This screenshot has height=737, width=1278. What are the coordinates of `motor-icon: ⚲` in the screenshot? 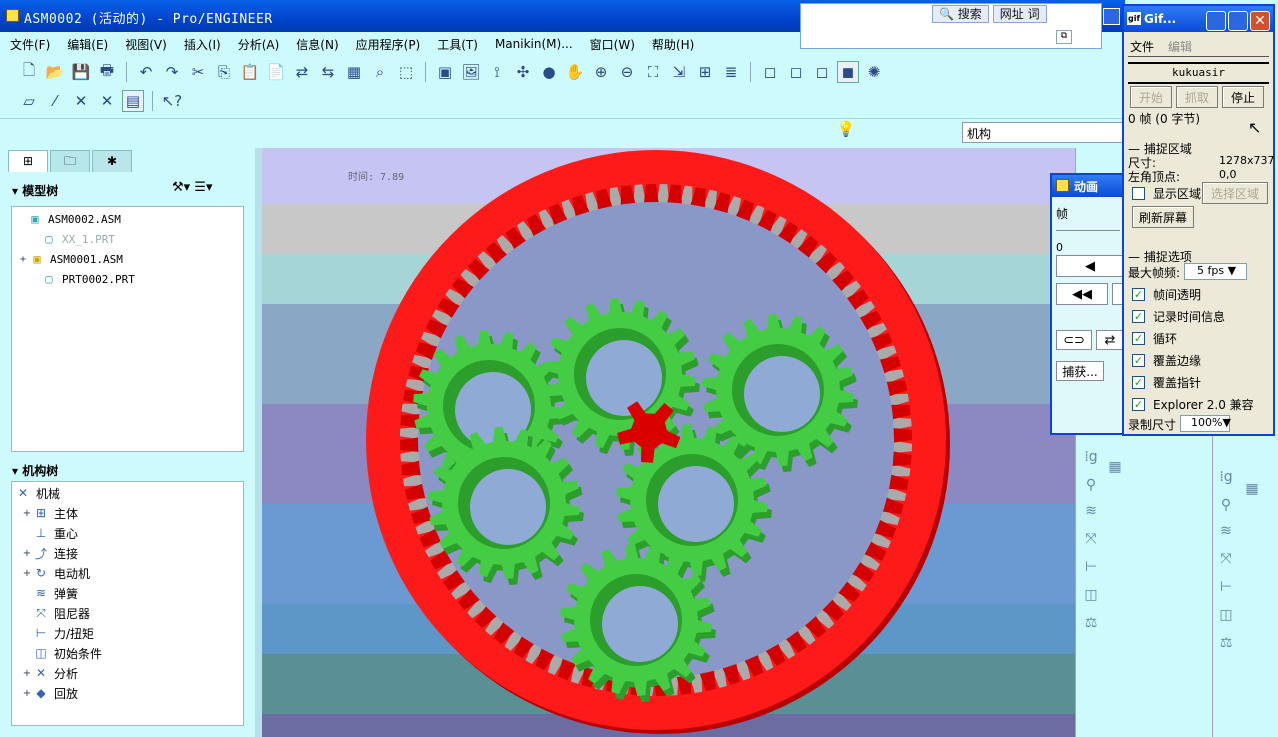 It's located at (1091, 485).